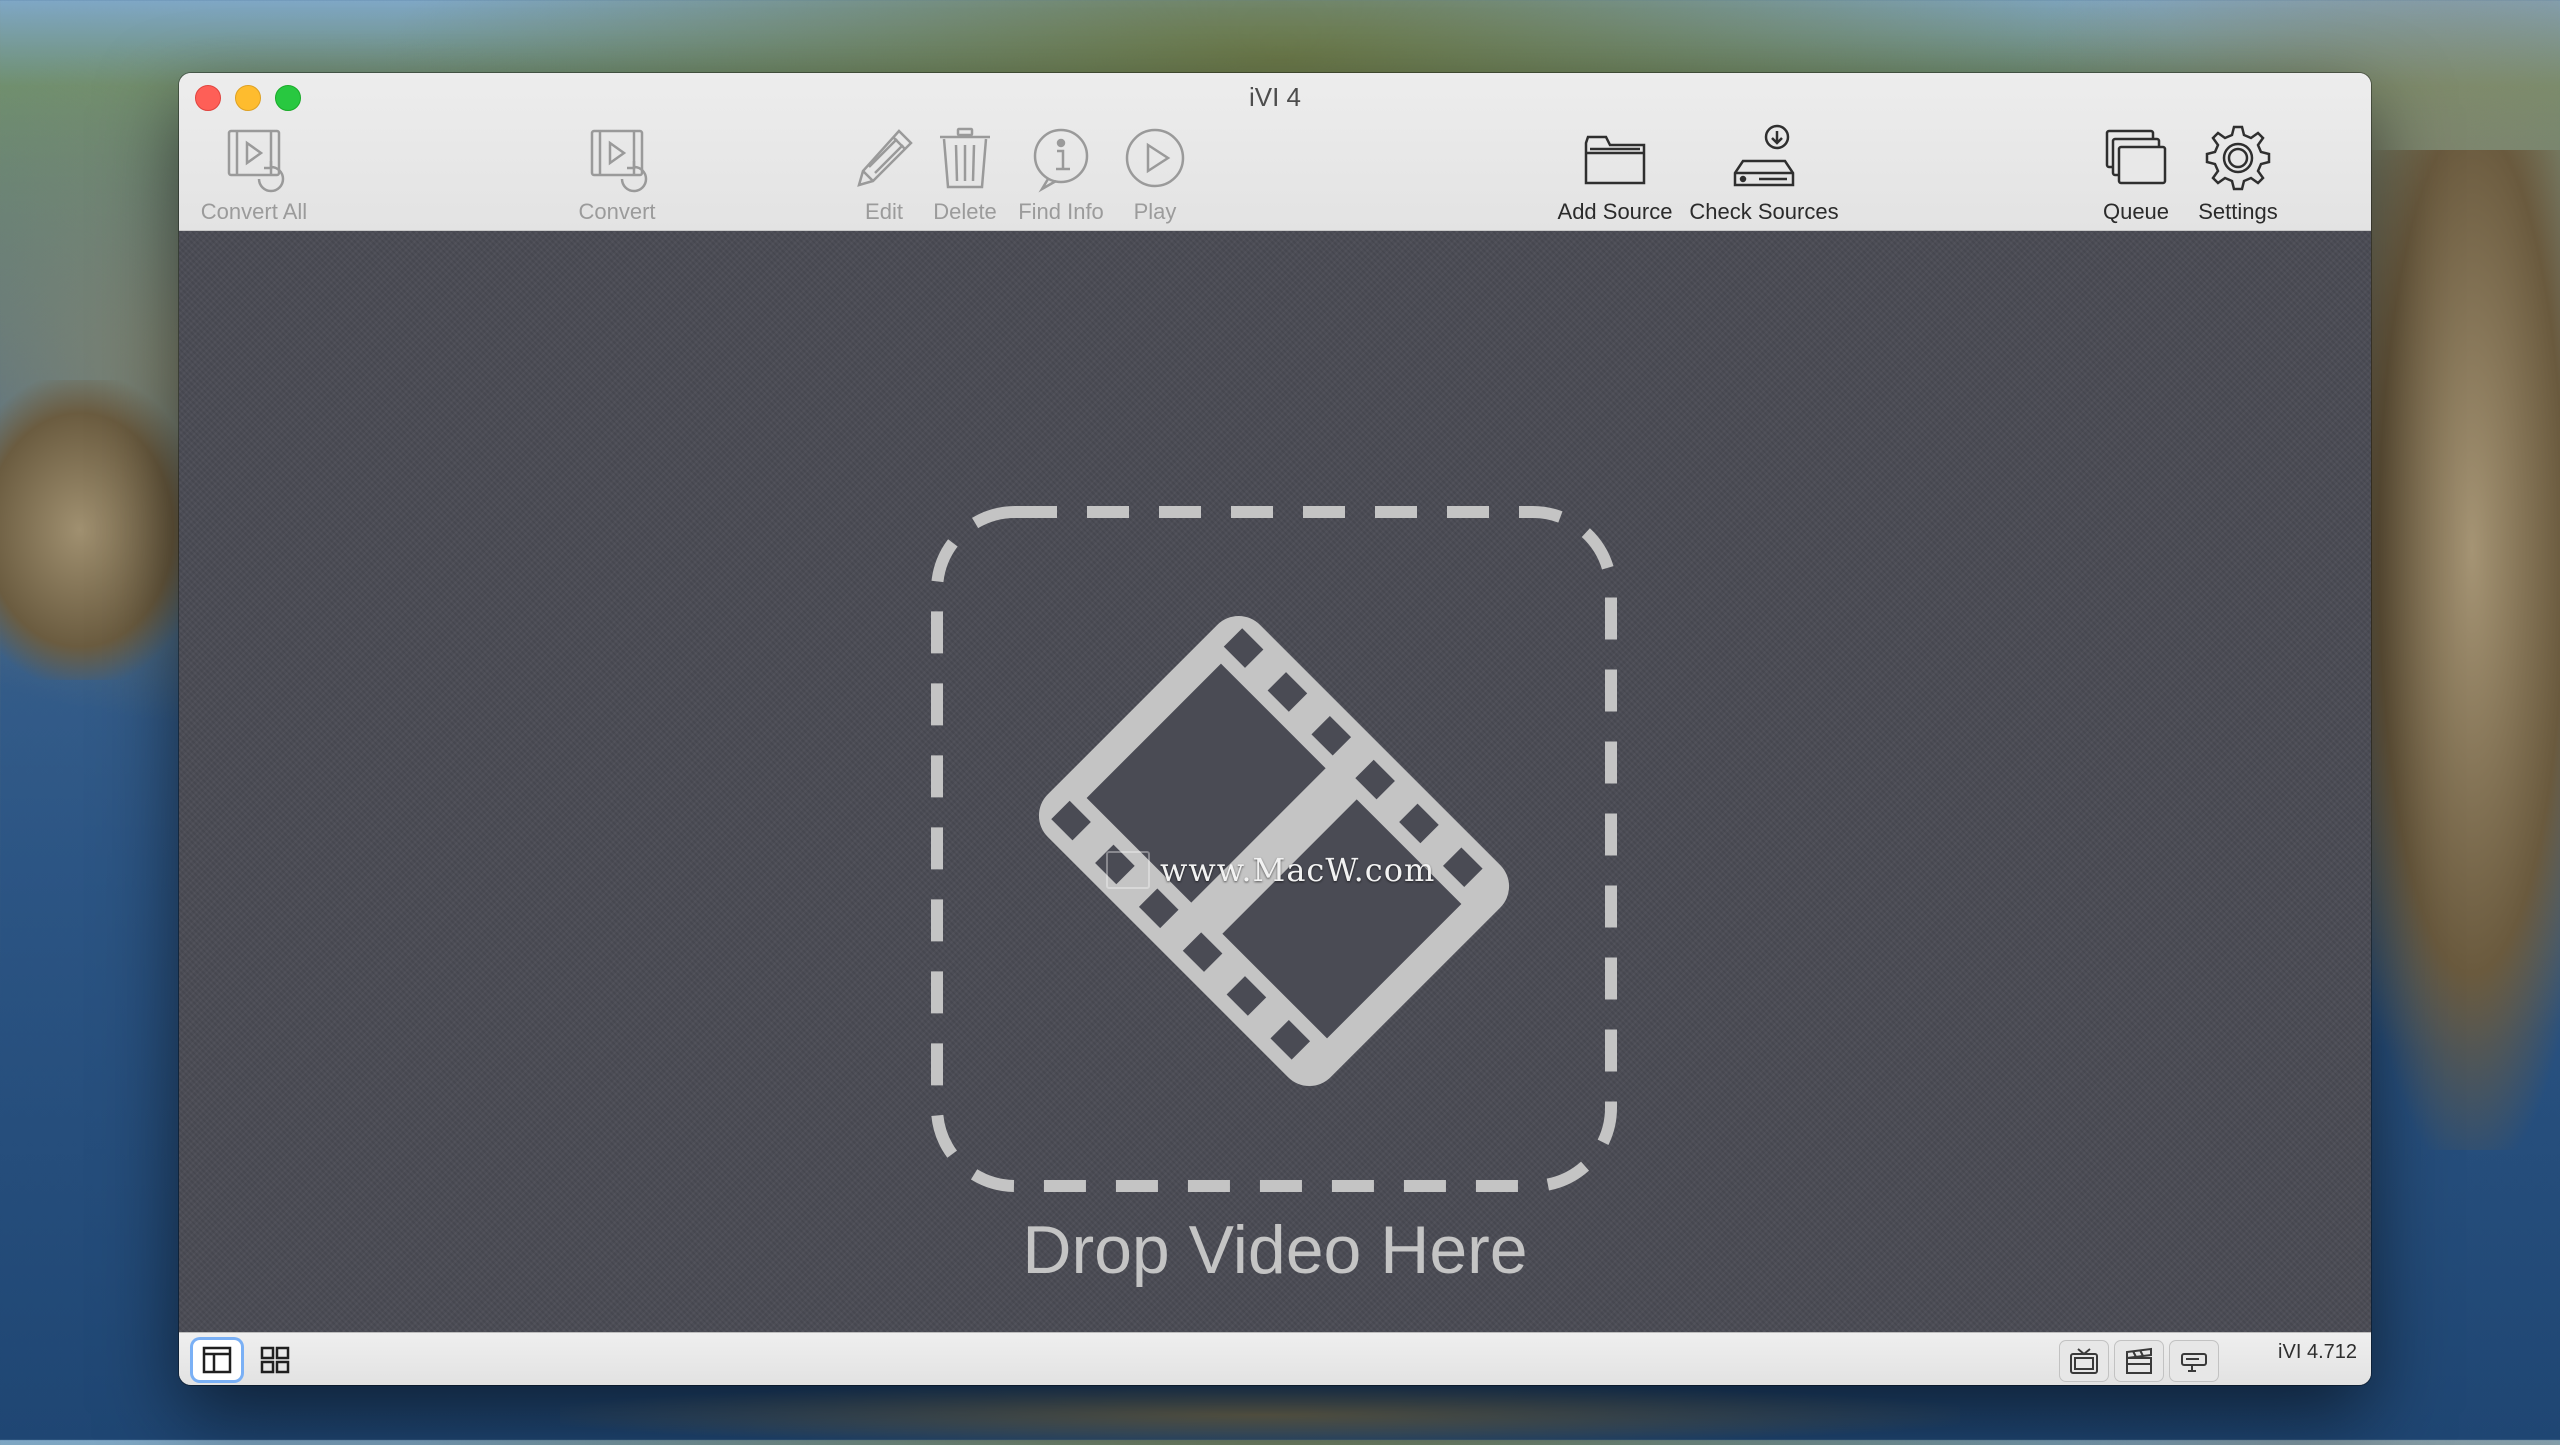  I want to click on gear-icon, so click(2238, 158).